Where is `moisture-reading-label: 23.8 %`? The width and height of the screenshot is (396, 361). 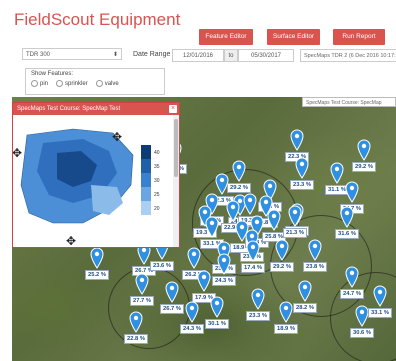
moisture-reading-label: 23.8 % is located at coordinates (315, 267).